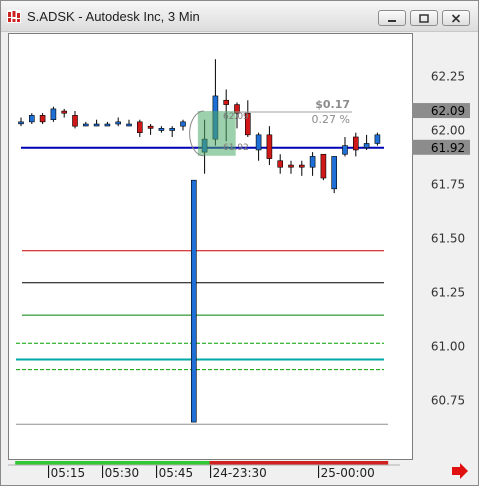 This screenshot has height=486, width=479. What do you see at coordinates (236, 148) in the screenshot?
I see `measure-low-label: 61.92` at bounding box center [236, 148].